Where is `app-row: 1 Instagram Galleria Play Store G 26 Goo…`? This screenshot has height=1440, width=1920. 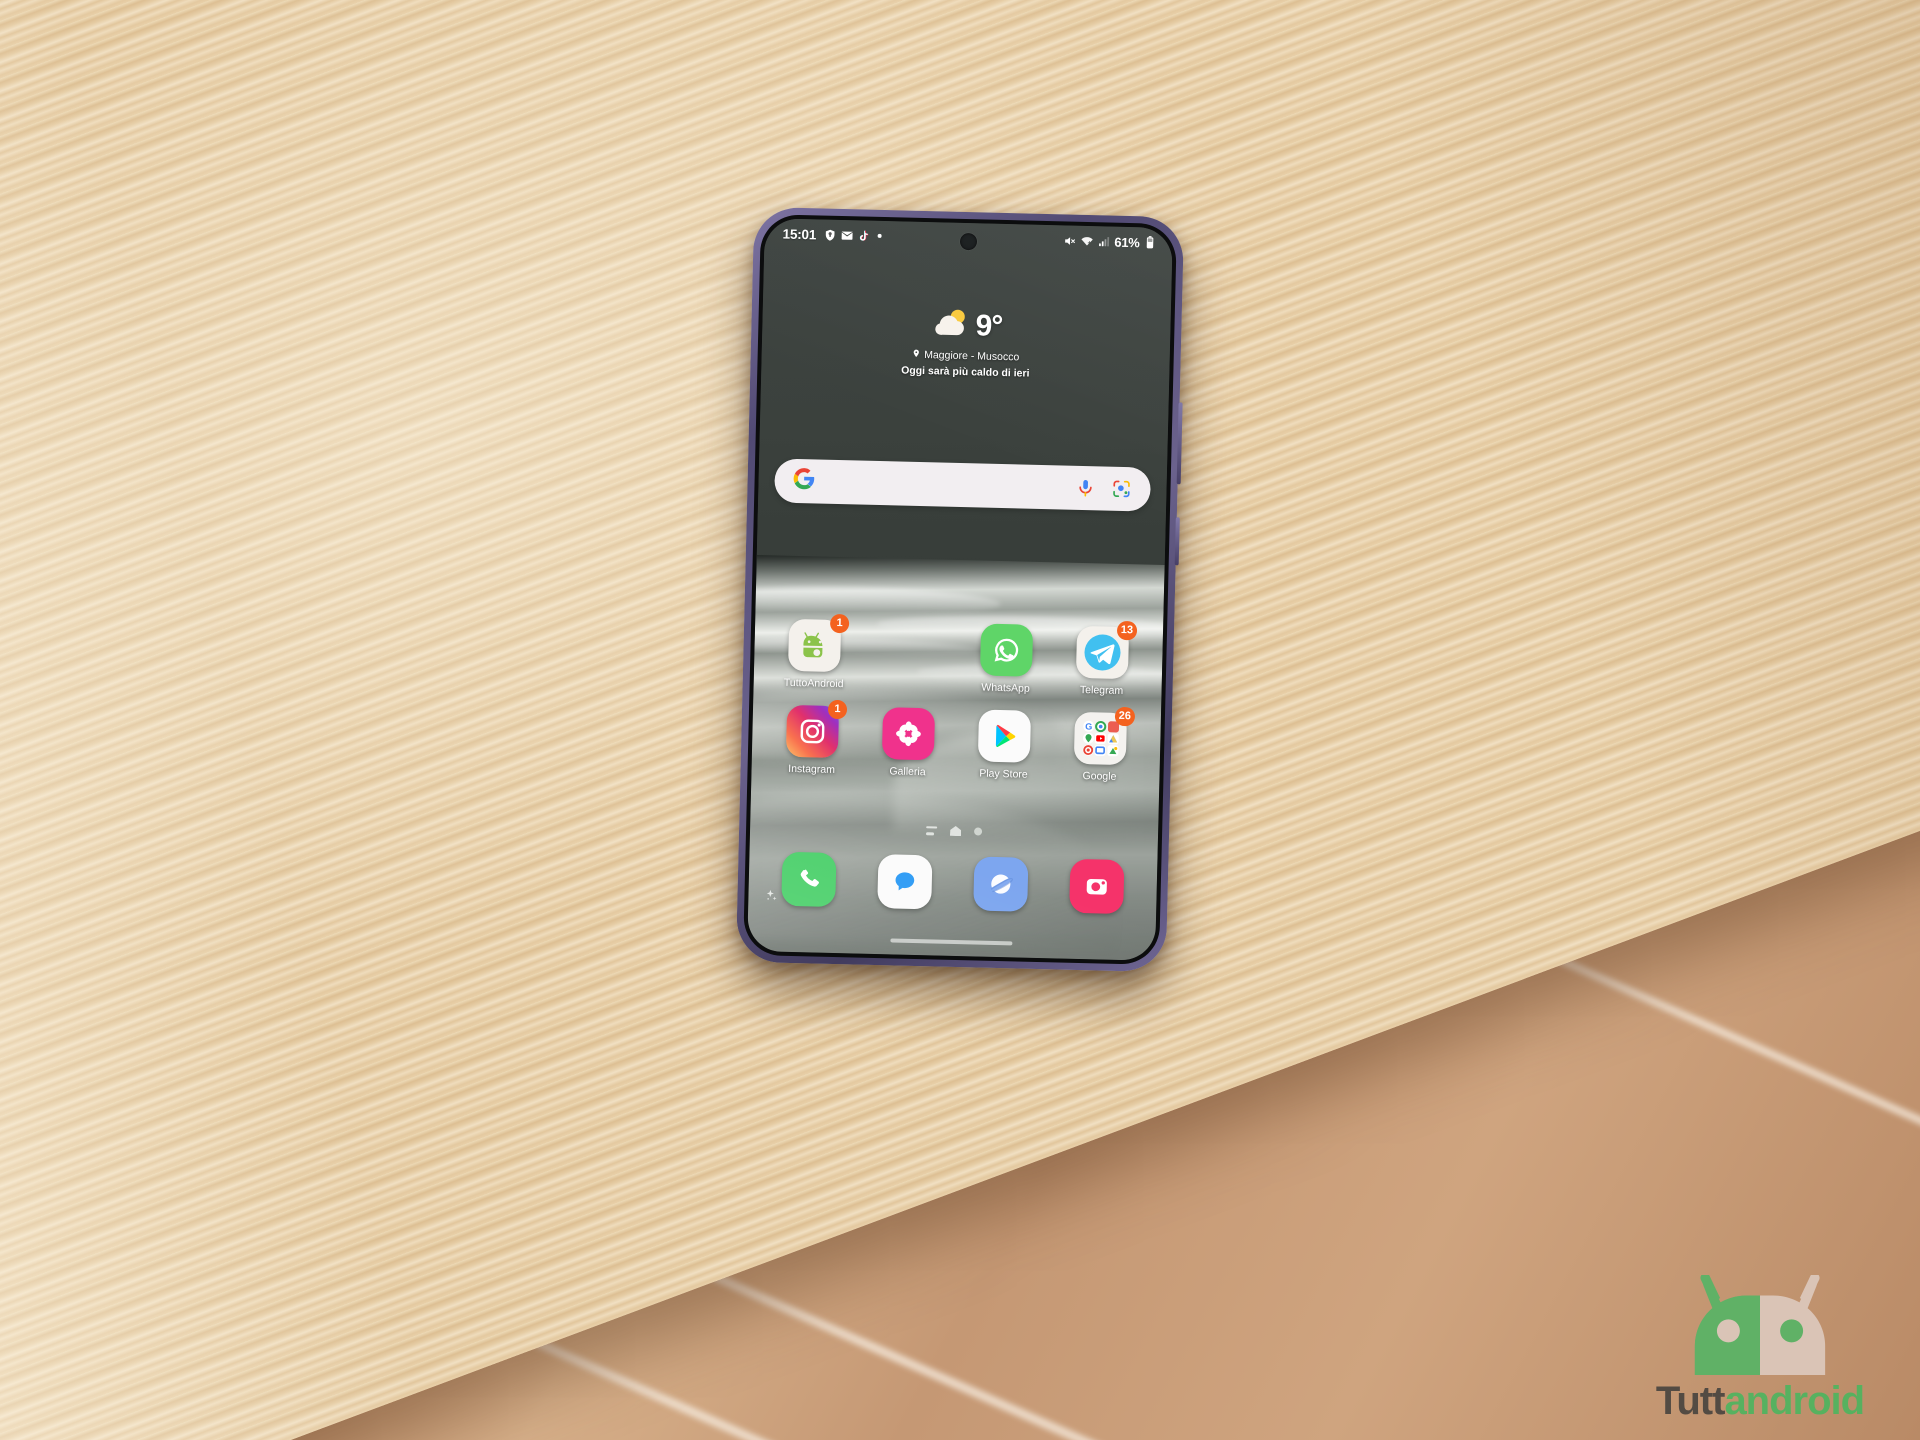 app-row: 1 Instagram Galleria Play Store G 26 Goo… is located at coordinates (956, 741).